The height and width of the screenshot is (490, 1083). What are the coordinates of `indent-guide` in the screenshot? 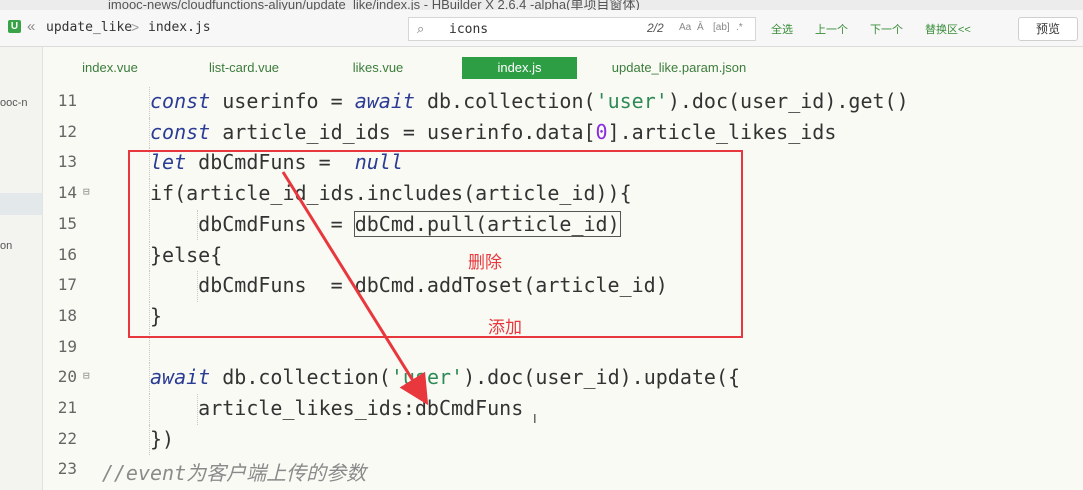 It's located at (149, 409).